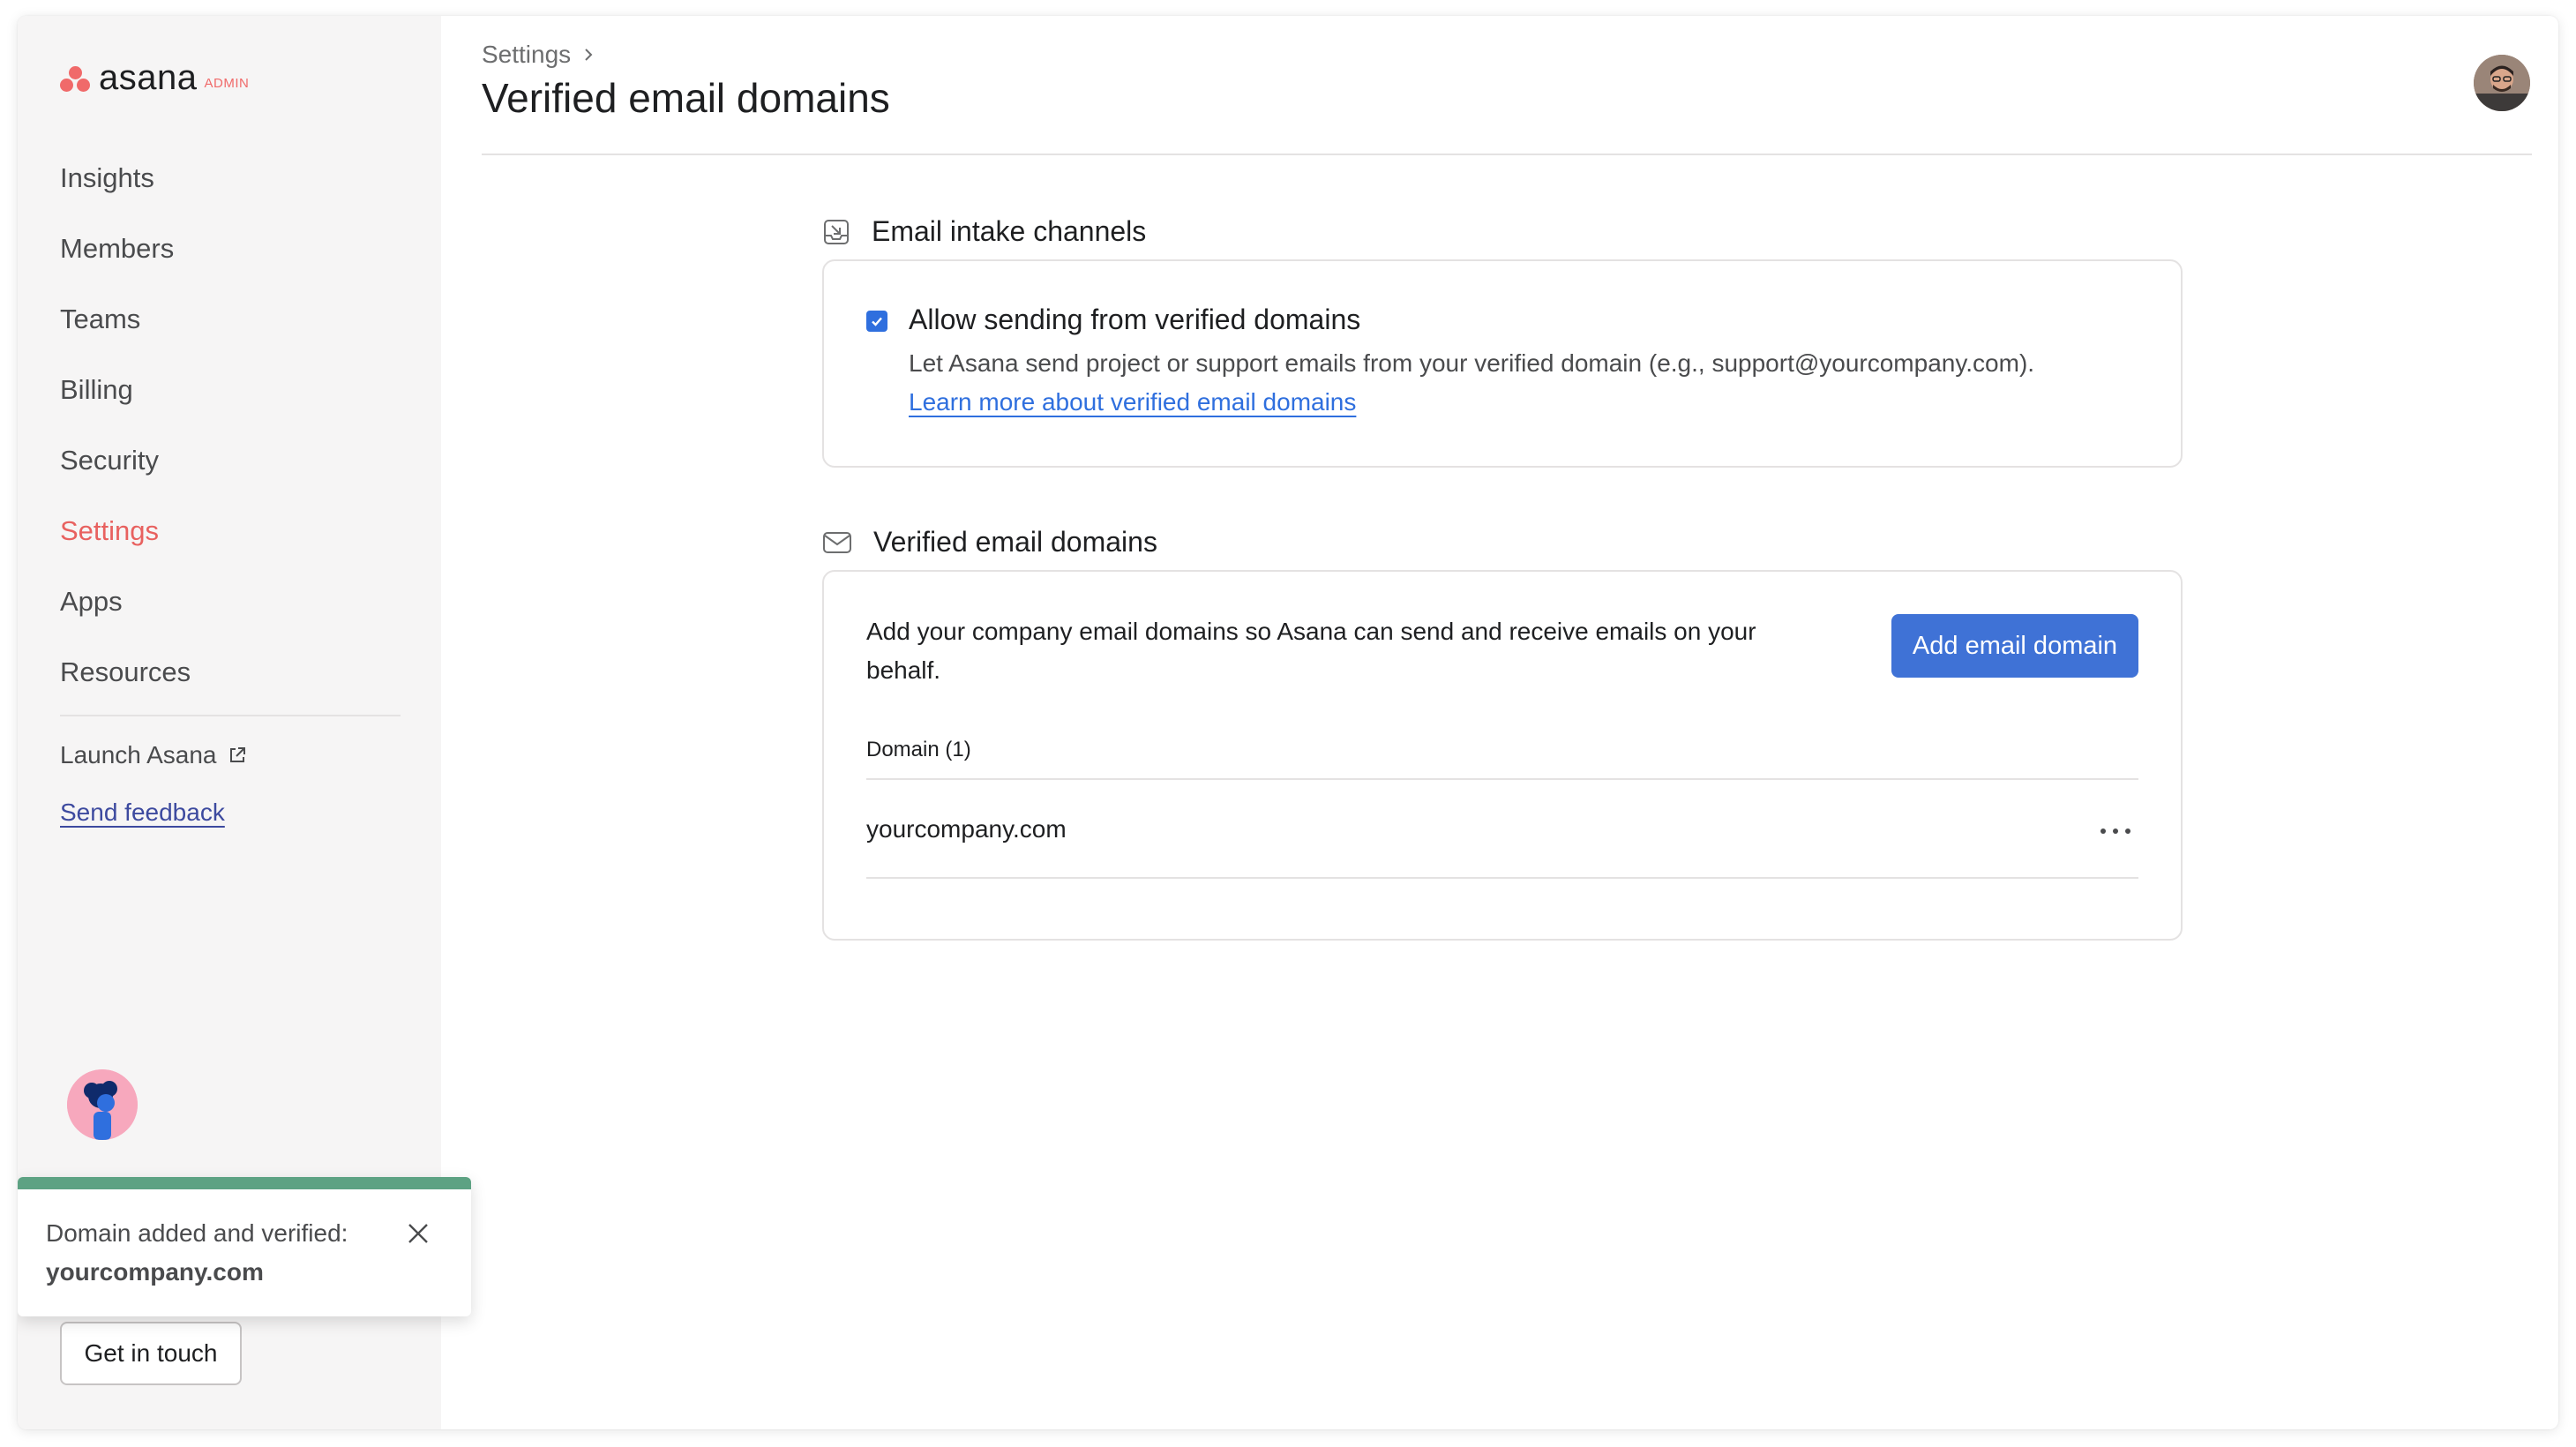 This screenshot has height=1447, width=2576. I want to click on page-title: Verified email domains, so click(686, 98).